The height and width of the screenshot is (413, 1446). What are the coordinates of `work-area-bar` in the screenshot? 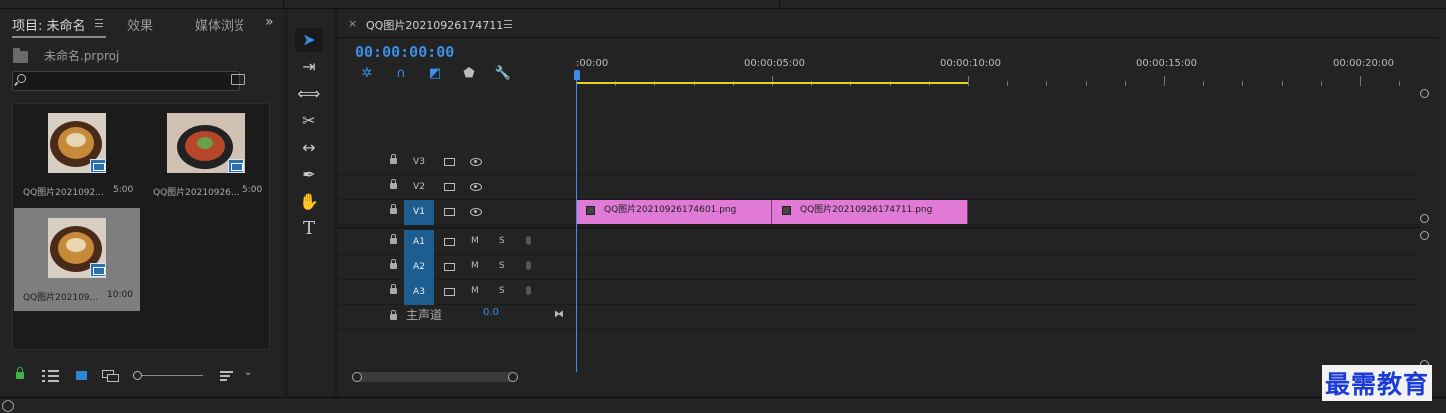 It's located at (772, 83).